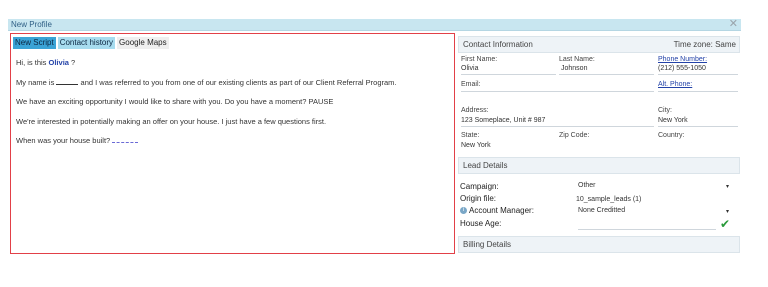 The image size is (768, 287). What do you see at coordinates (125, 139) in the screenshot?
I see `house-built-input` at bounding box center [125, 139].